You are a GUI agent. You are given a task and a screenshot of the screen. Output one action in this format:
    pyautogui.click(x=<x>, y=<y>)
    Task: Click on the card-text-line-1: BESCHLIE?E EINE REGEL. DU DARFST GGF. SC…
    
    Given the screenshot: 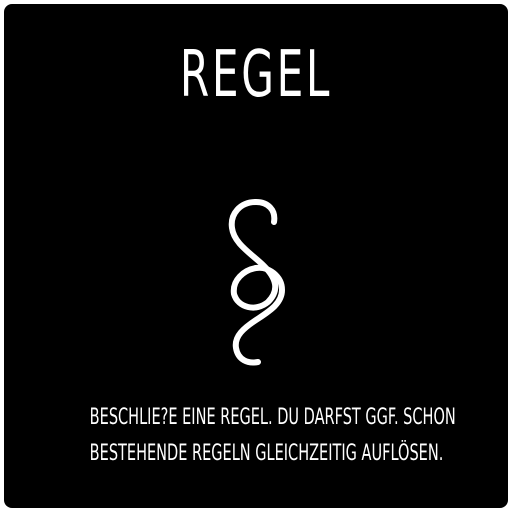 What is the action you would take?
    pyautogui.click(x=272, y=417)
    